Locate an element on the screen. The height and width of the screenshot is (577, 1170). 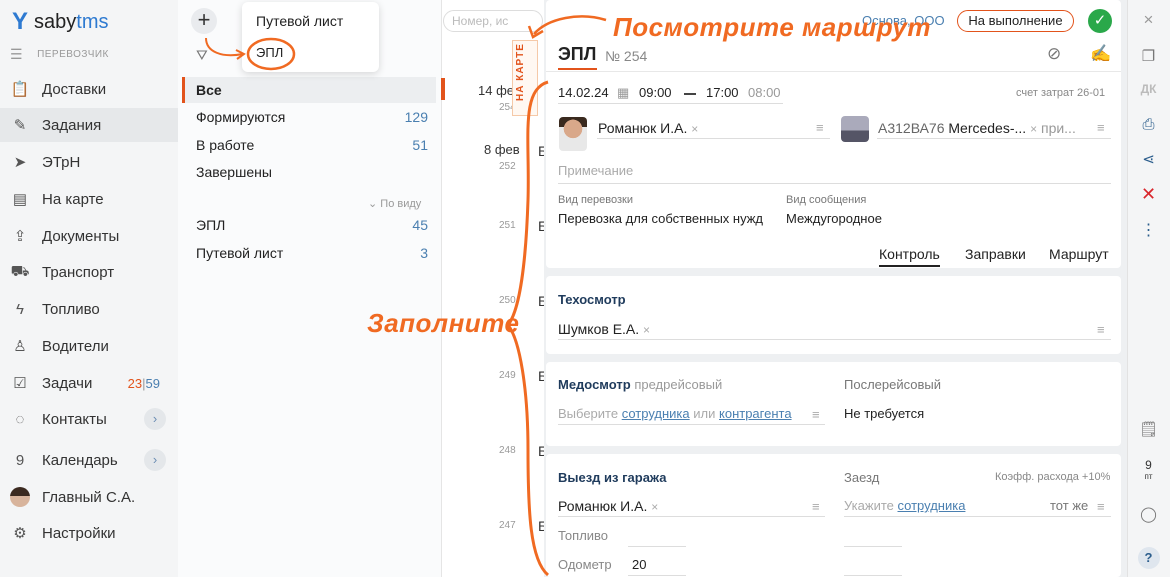
nav-item-calendar: 9 Календарь › is located at coordinates (89, 460).